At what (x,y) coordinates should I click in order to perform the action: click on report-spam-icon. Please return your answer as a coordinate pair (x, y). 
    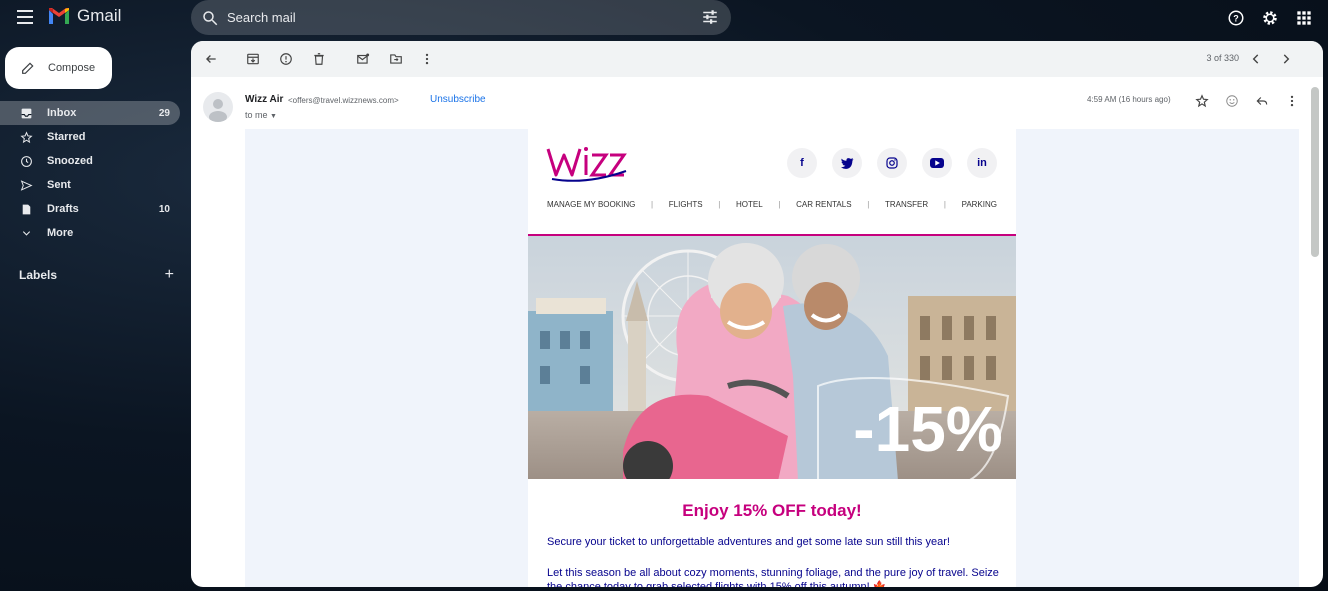
    Looking at the image, I should click on (286, 59).